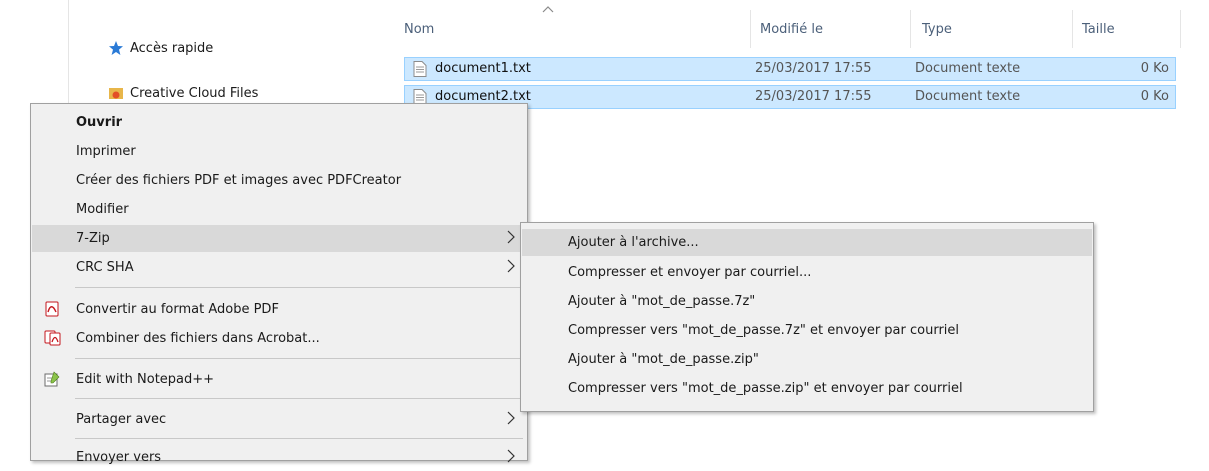 This screenshot has width=1209, height=471. What do you see at coordinates (102, 209) in the screenshot?
I see `menu-item-label: Modifier` at bounding box center [102, 209].